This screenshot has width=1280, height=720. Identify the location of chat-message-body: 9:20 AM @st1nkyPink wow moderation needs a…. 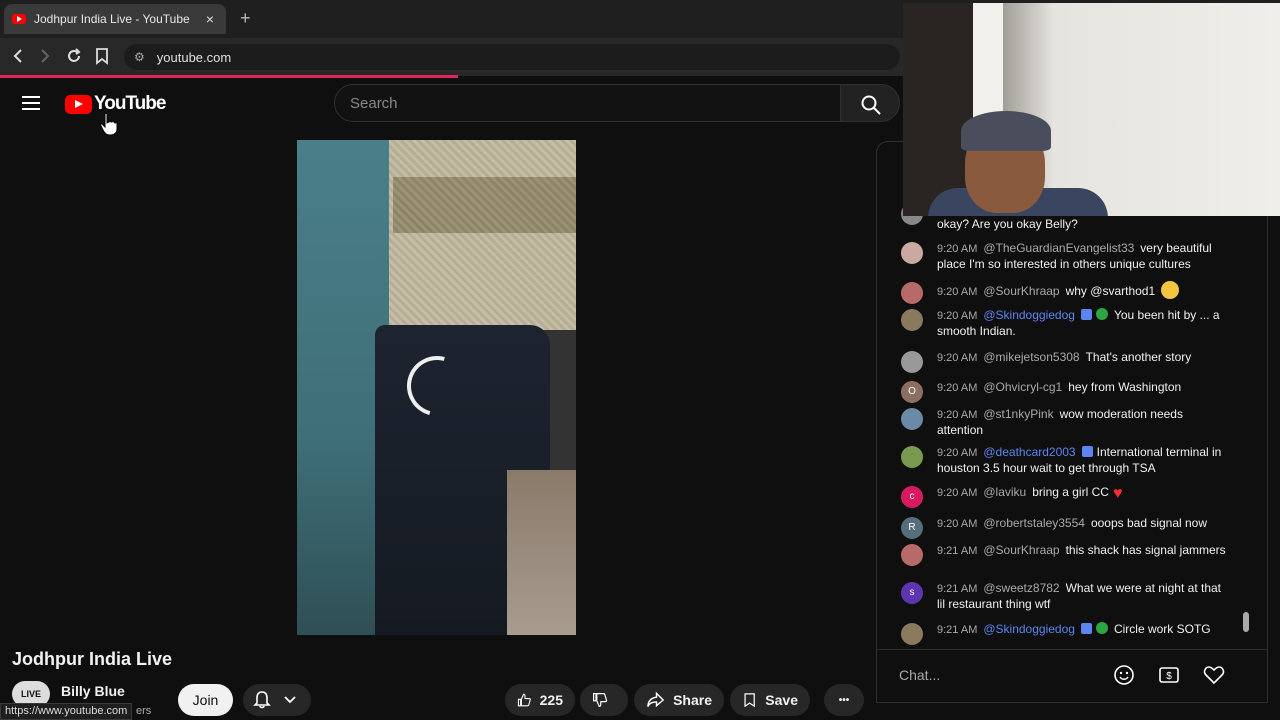
(1084, 422).